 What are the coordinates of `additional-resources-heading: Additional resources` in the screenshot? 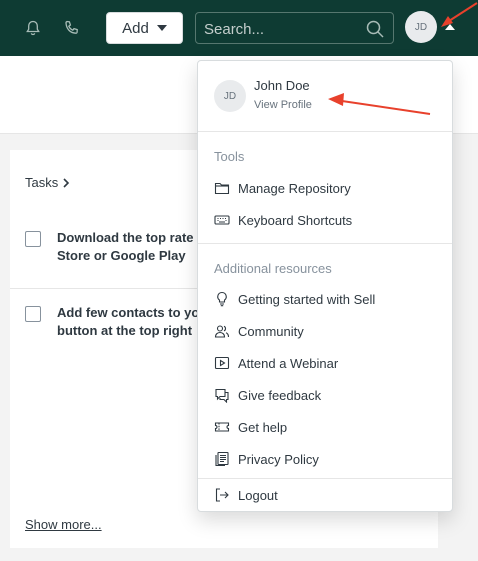 It's located at (273, 268).